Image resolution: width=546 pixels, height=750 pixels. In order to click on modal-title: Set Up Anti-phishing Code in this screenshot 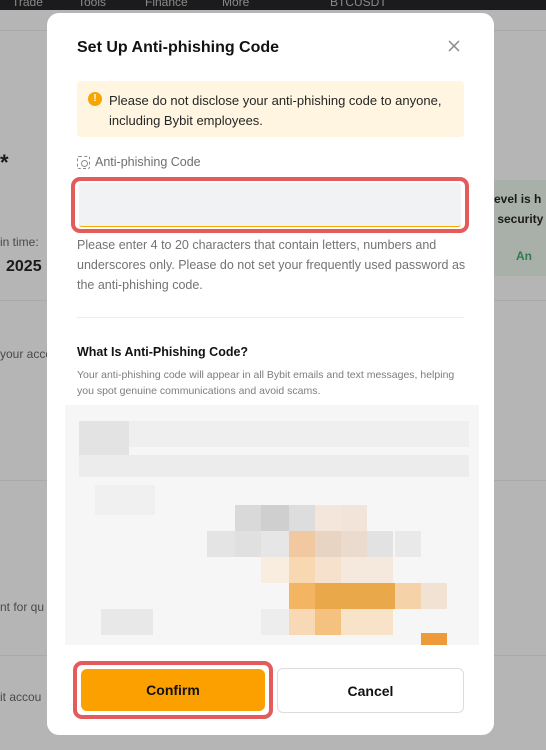, I will do `click(178, 47)`.